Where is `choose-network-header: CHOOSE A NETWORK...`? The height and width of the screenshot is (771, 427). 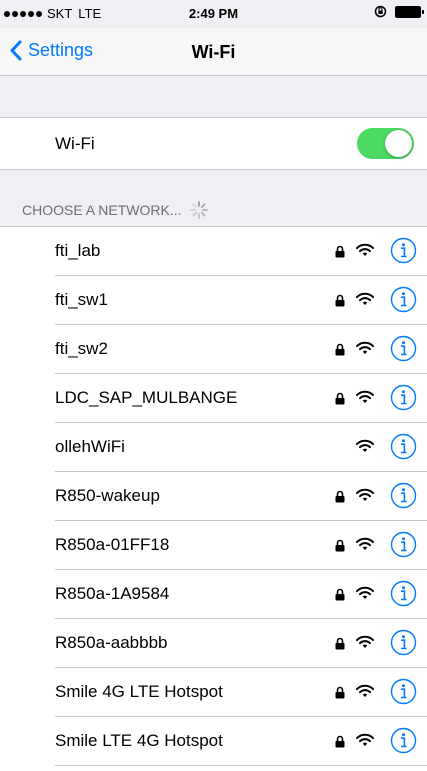
choose-network-header: CHOOSE A NETWORK... is located at coordinates (115, 210).